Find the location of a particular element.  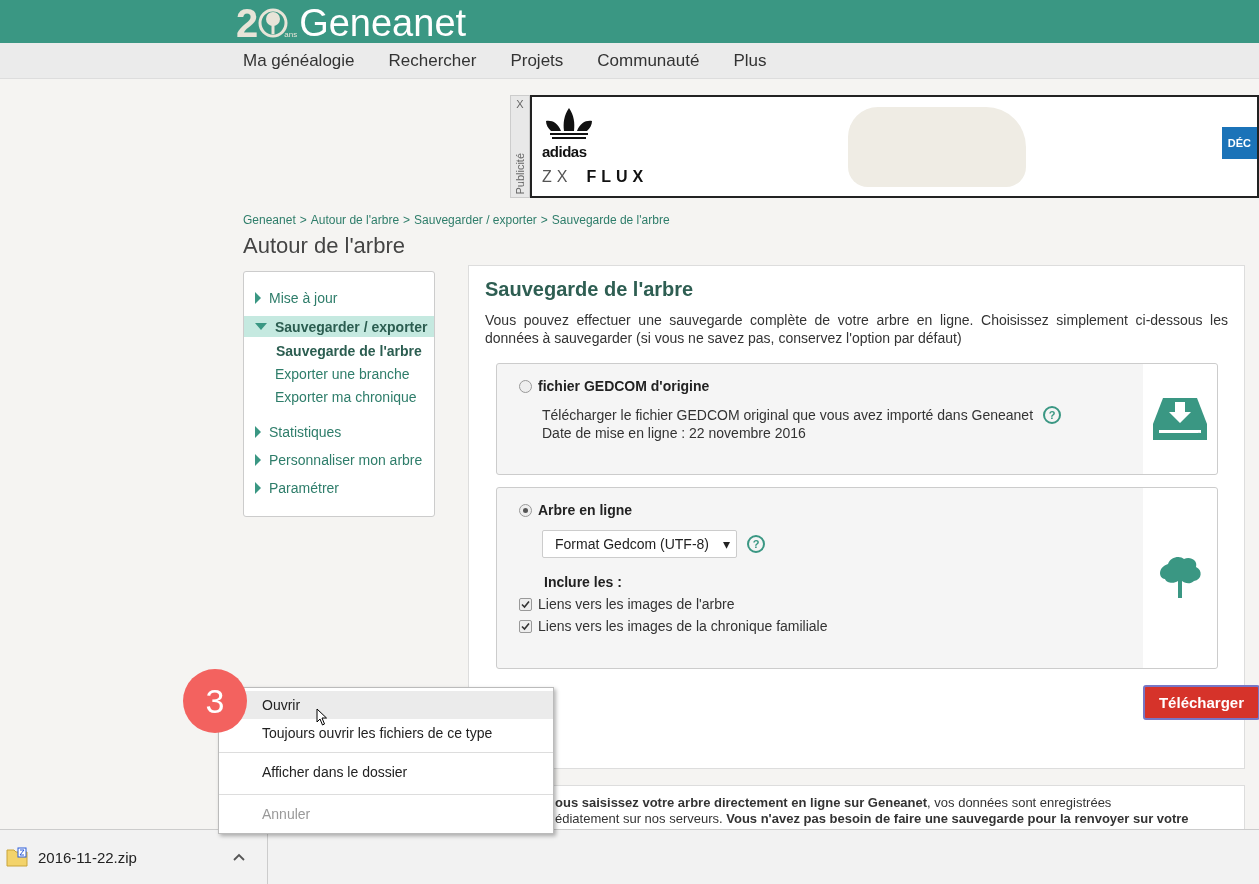

intro-text: Vous pouvez effectuer une sauvegarde complète de votre arbre en ligne. Choisissez simplement ci-dessous les données à sauvegarder (si vous ne savez pas, conservez l'option par défaut) is located at coordinates (856, 329).